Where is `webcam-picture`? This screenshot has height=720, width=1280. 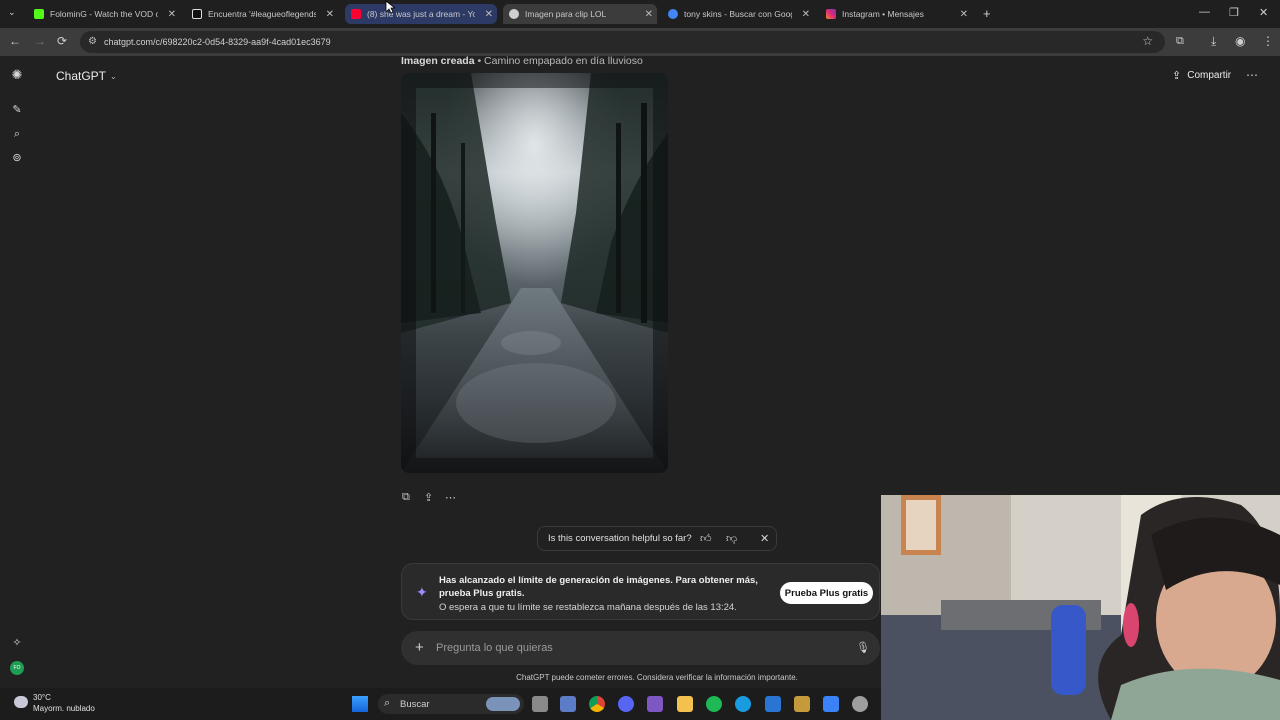 webcam-picture is located at coordinates (1080, 607).